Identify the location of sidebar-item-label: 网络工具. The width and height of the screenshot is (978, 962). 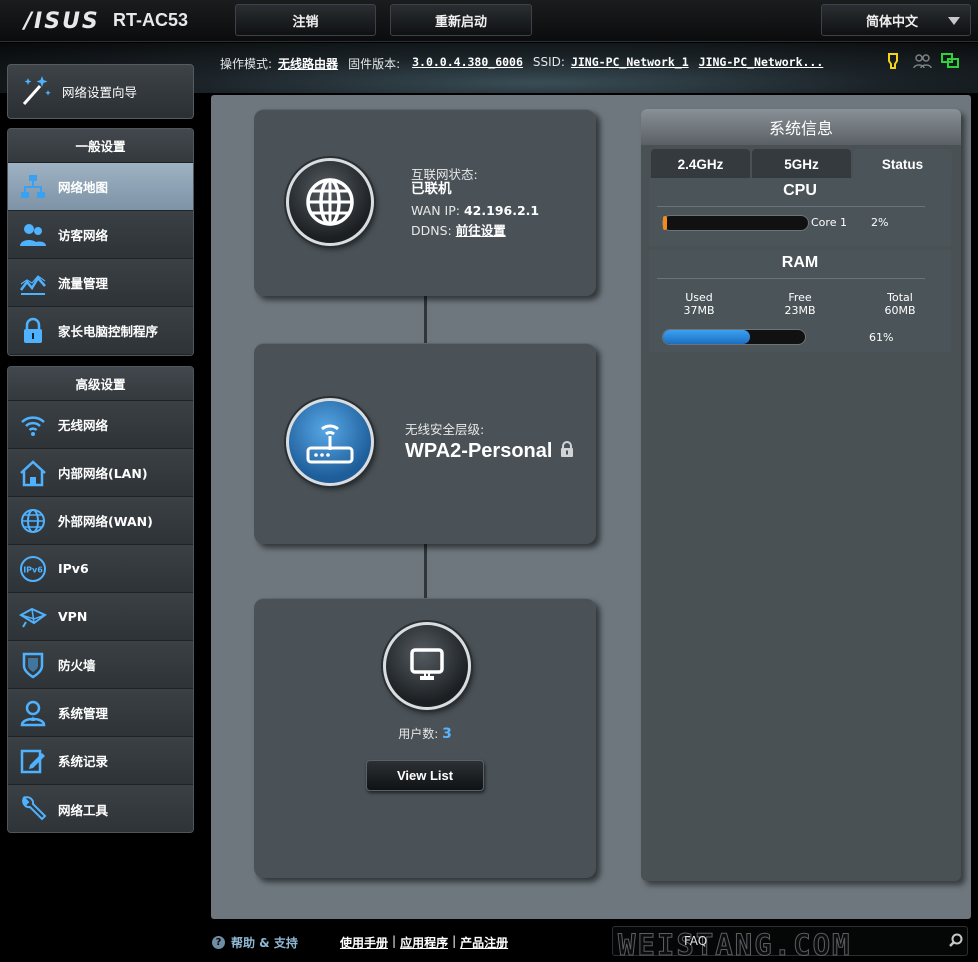
(83, 810).